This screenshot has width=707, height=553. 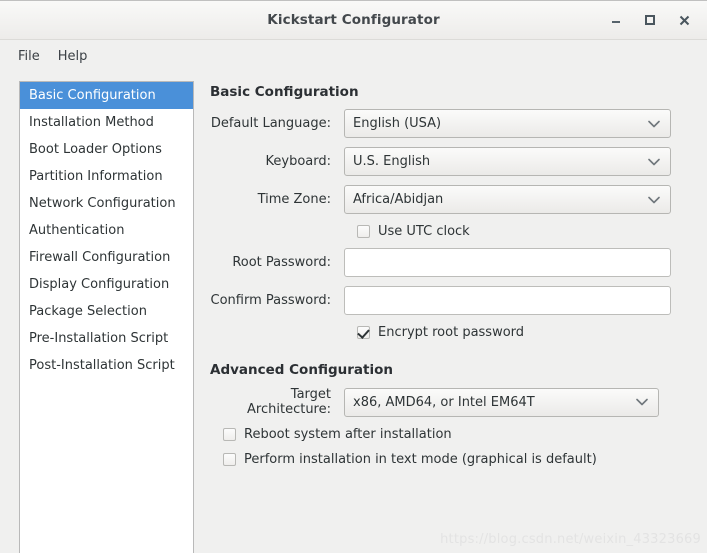 I want to click on basic-configuration-heading: Basic Configuration, so click(x=284, y=92).